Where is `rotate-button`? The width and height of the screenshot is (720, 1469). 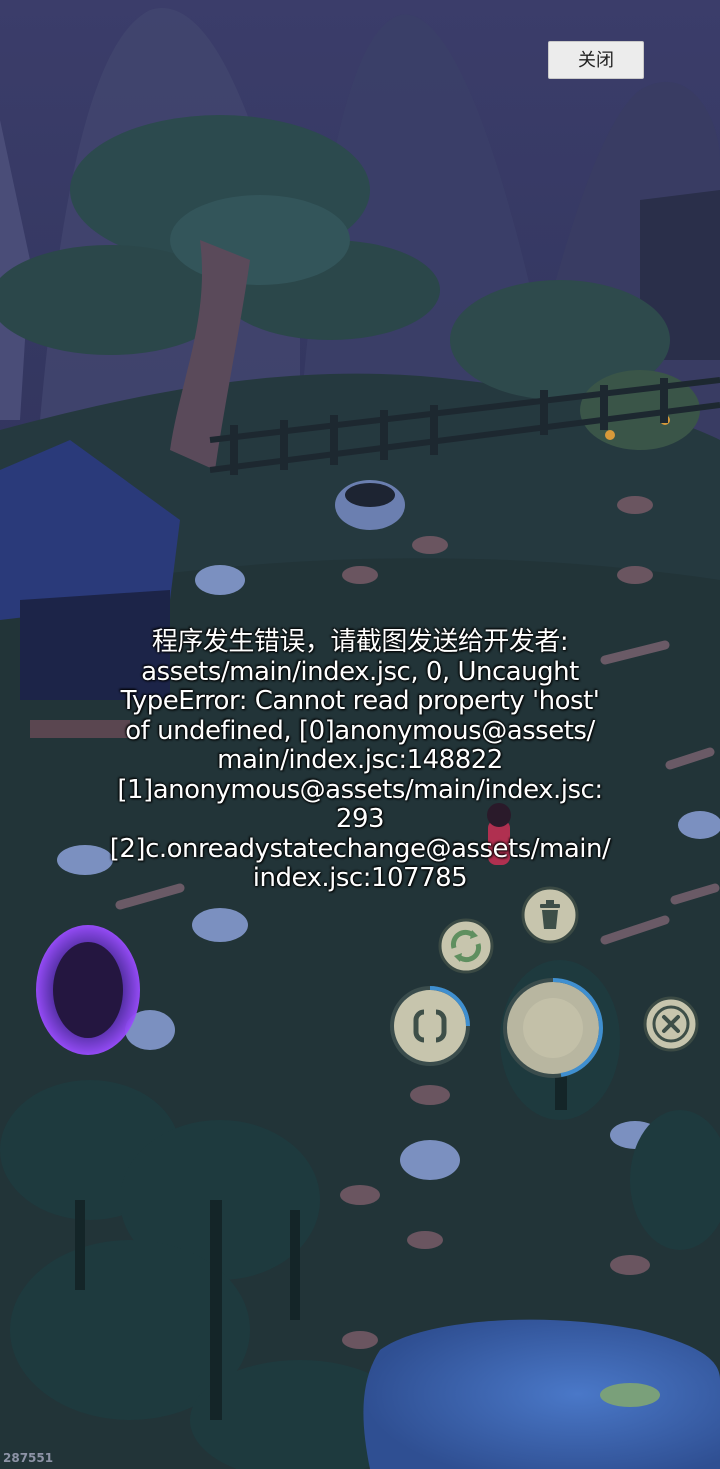 rotate-button is located at coordinates (430, 1026).